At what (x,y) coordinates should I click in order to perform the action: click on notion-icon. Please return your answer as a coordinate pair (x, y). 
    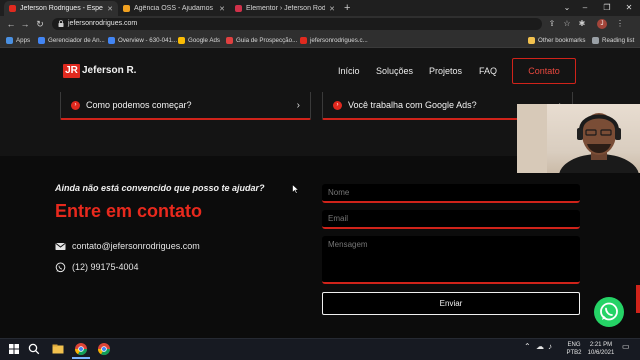
    Looking at the image, I should click on (229, 40).